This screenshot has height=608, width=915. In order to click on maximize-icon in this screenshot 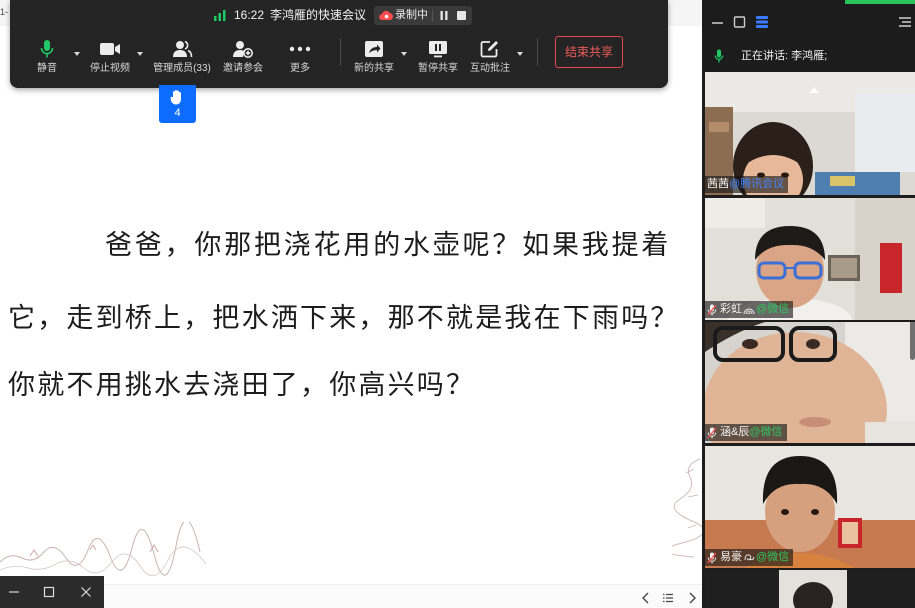, I will do `click(49, 592)`.